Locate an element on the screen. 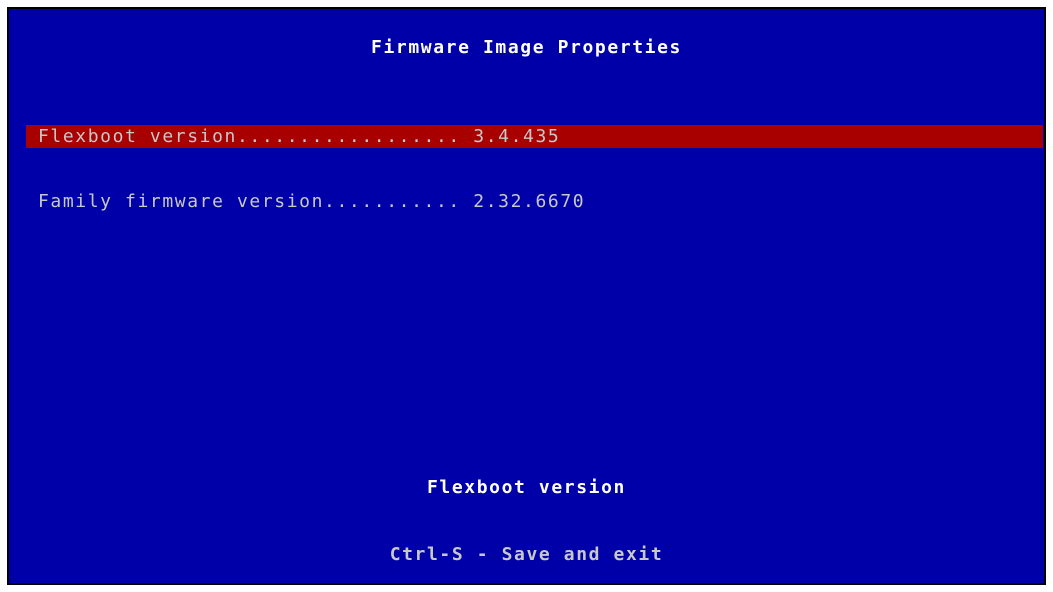 Image resolution: width=1053 pixels, height=592 pixels. page-title: Firmware Image Properties is located at coordinates (526, 47).